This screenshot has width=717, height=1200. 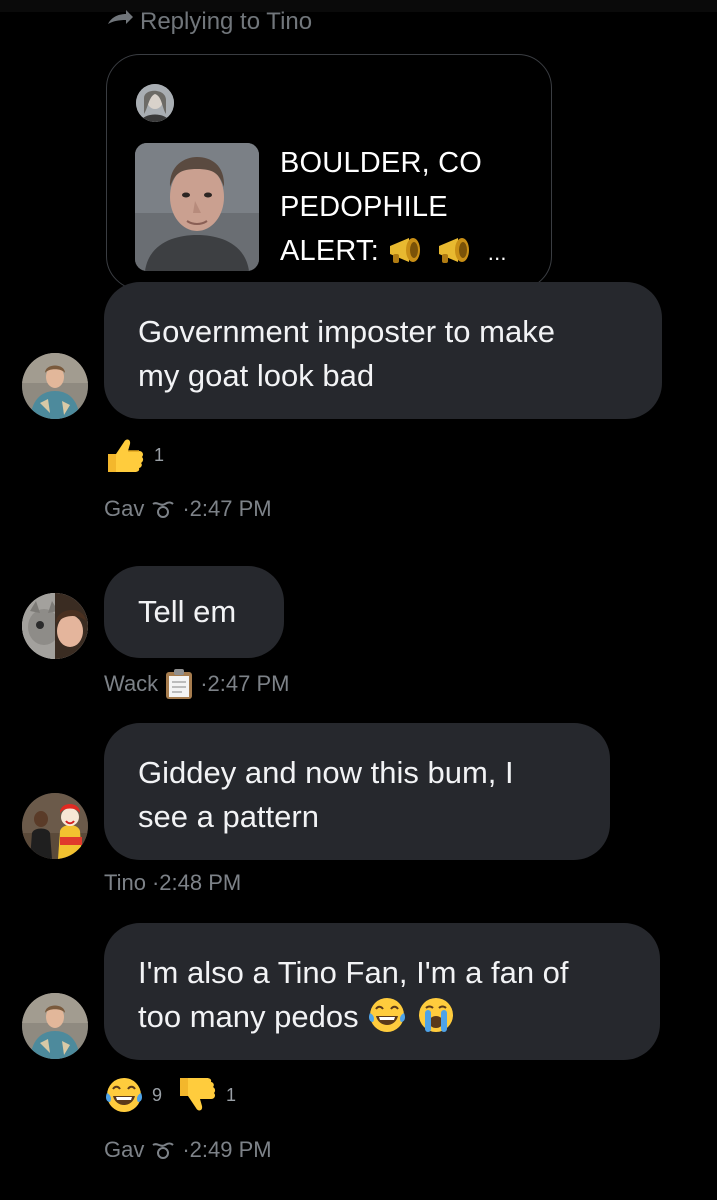 I want to click on clipboard-icon, so click(x=179, y=684).